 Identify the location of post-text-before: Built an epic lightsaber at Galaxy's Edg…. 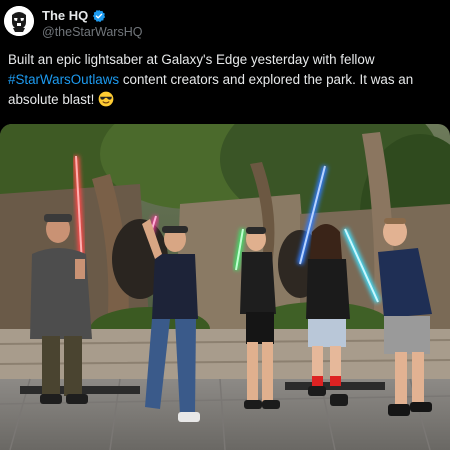
(191, 59).